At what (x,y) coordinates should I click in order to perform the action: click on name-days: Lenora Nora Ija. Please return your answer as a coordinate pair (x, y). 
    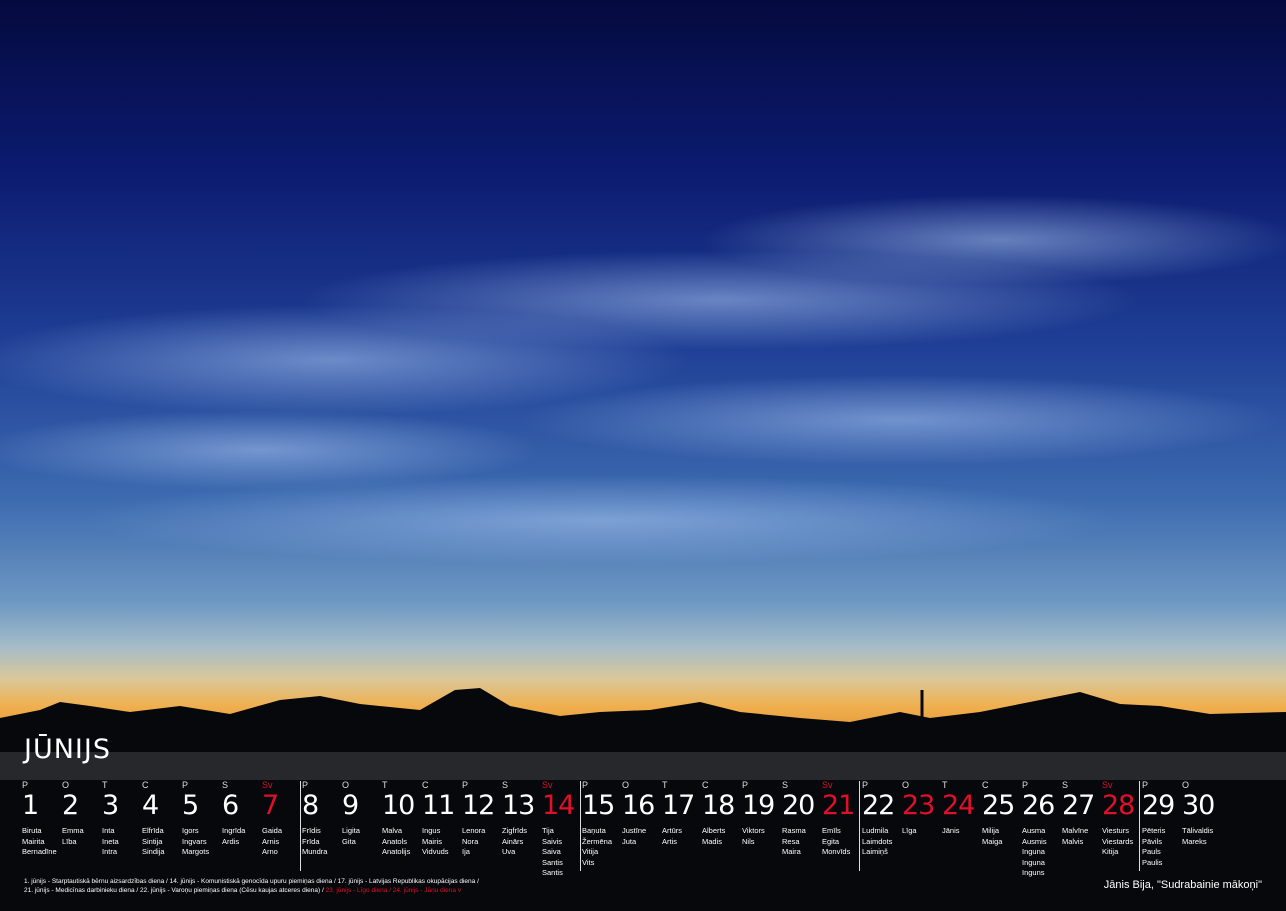
    Looking at the image, I should click on (482, 842).